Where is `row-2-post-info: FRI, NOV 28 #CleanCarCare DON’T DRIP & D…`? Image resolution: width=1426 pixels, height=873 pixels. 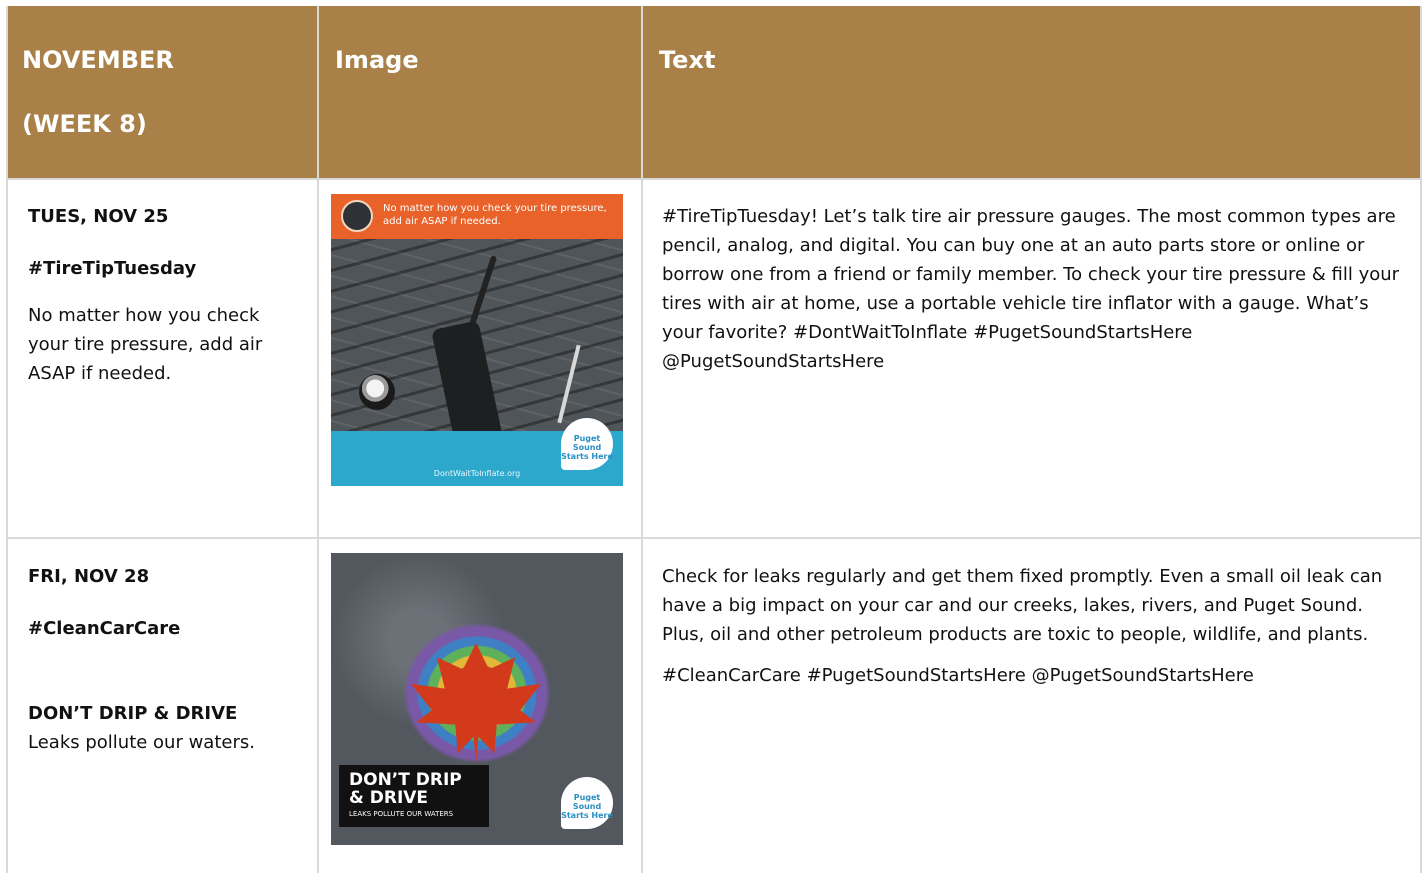 row-2-post-info: FRI, NOV 28 #CleanCarCare DON’T DRIP & D… is located at coordinates (163, 659).